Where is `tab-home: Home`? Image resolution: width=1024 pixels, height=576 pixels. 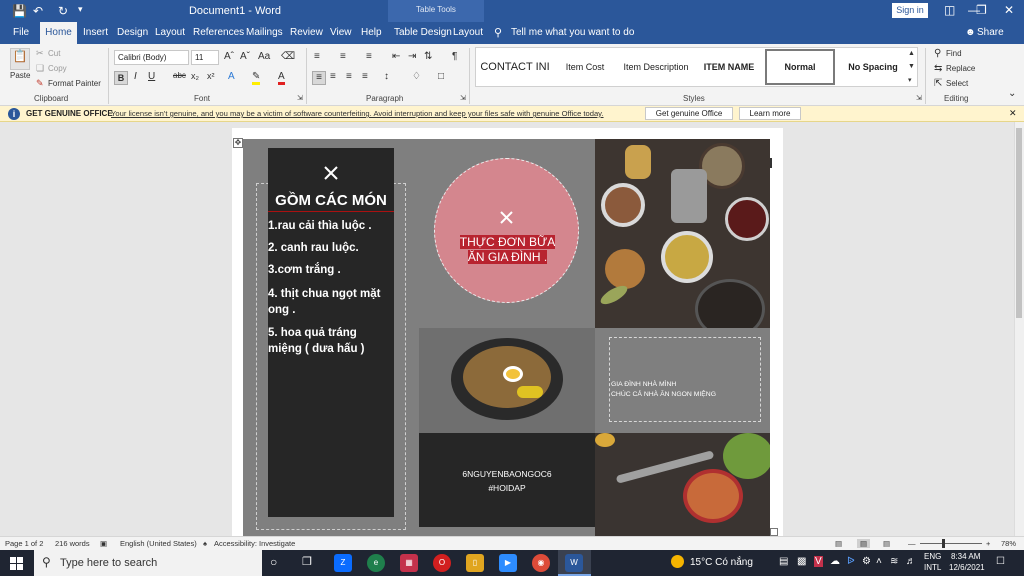 tab-home: Home is located at coordinates (58, 33).